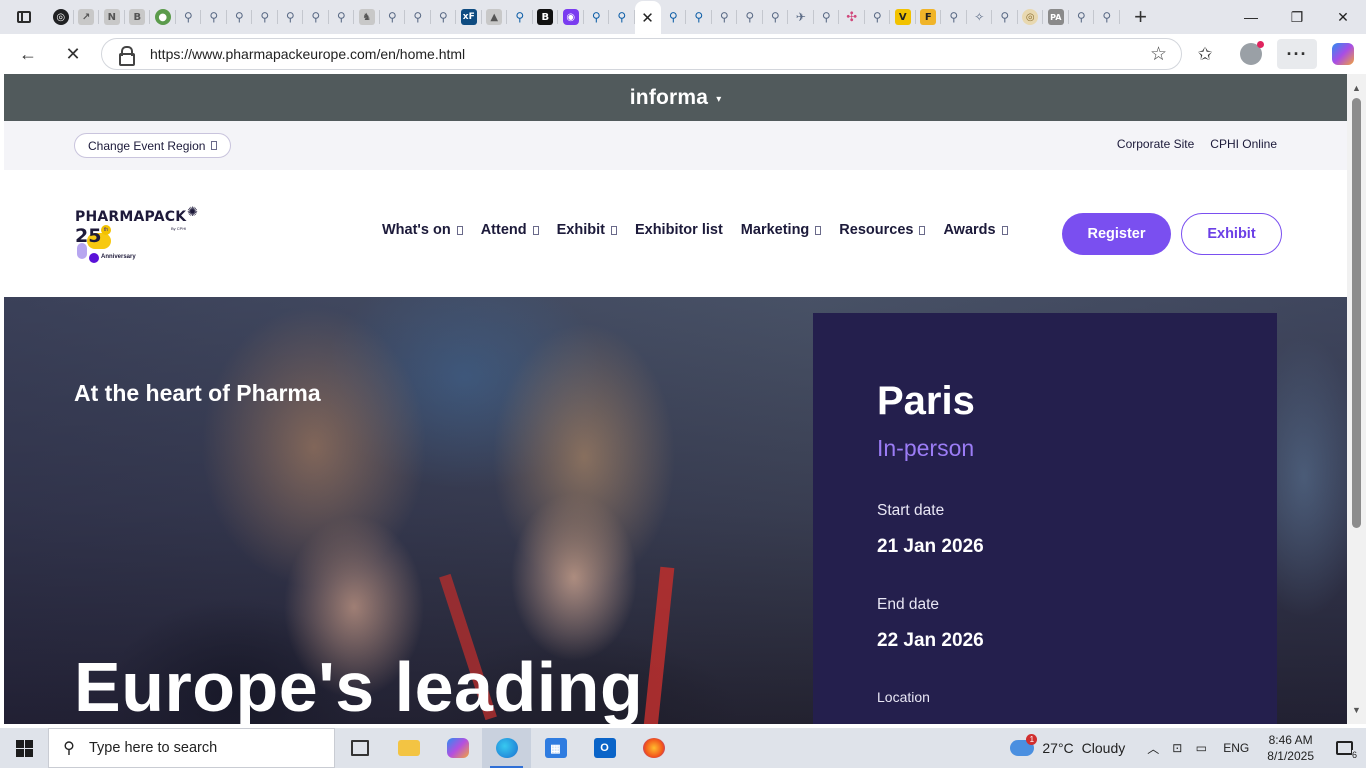  I want to click on back-arrow-icon: ←, so click(28, 54).